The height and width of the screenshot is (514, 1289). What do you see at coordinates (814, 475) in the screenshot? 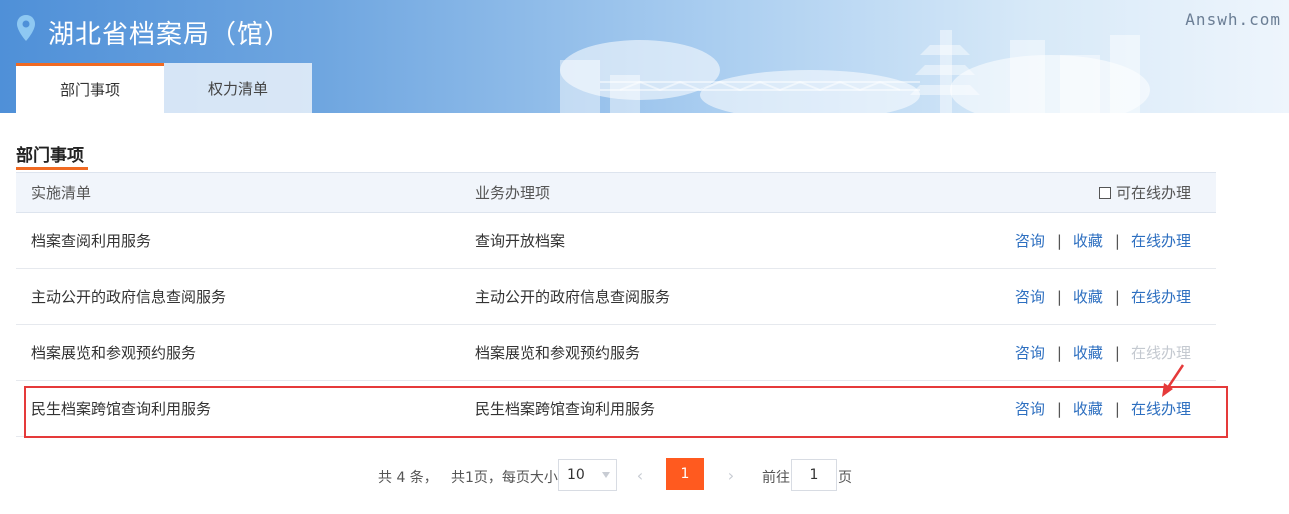
I see `goto-page-input: 1` at bounding box center [814, 475].